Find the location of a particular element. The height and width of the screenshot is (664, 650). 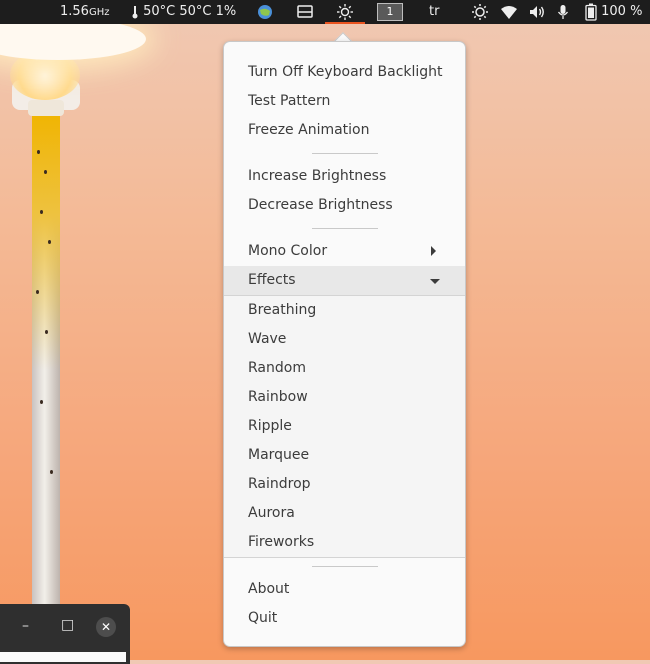

globe-indicator is located at coordinates (265, 12).